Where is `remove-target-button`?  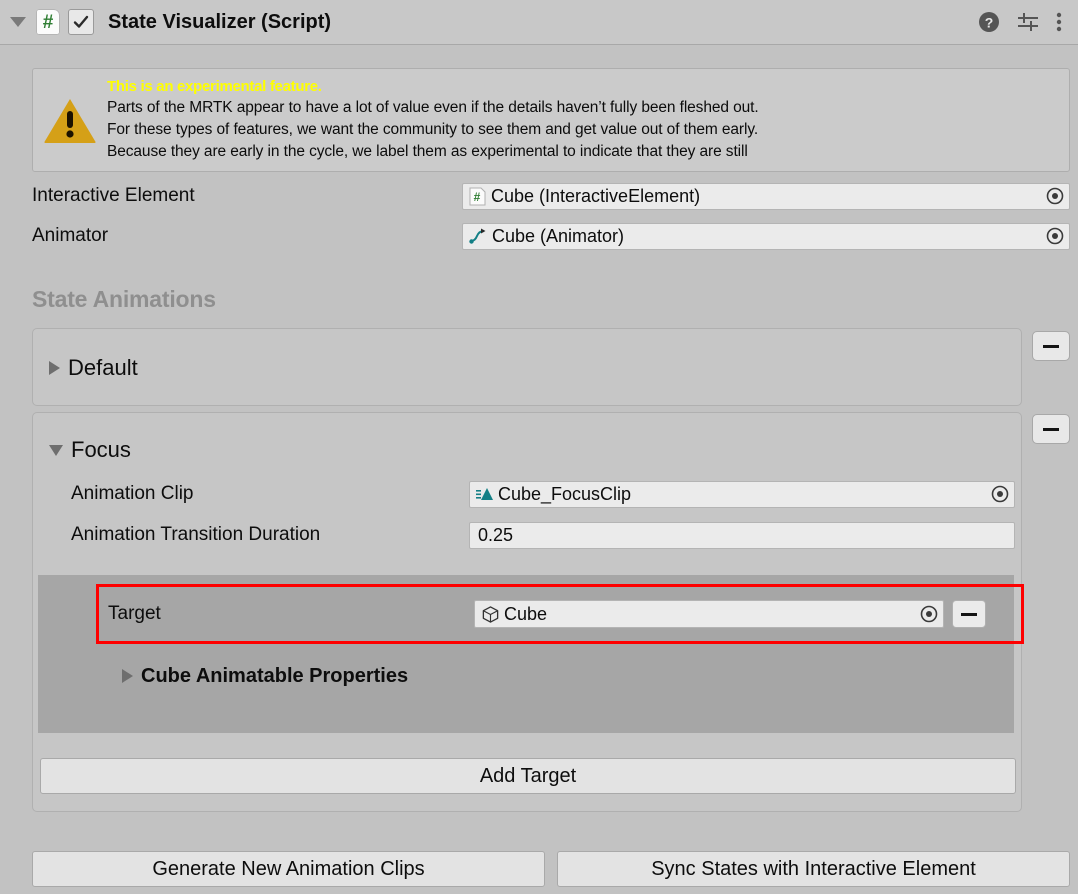
remove-target-button is located at coordinates (969, 614).